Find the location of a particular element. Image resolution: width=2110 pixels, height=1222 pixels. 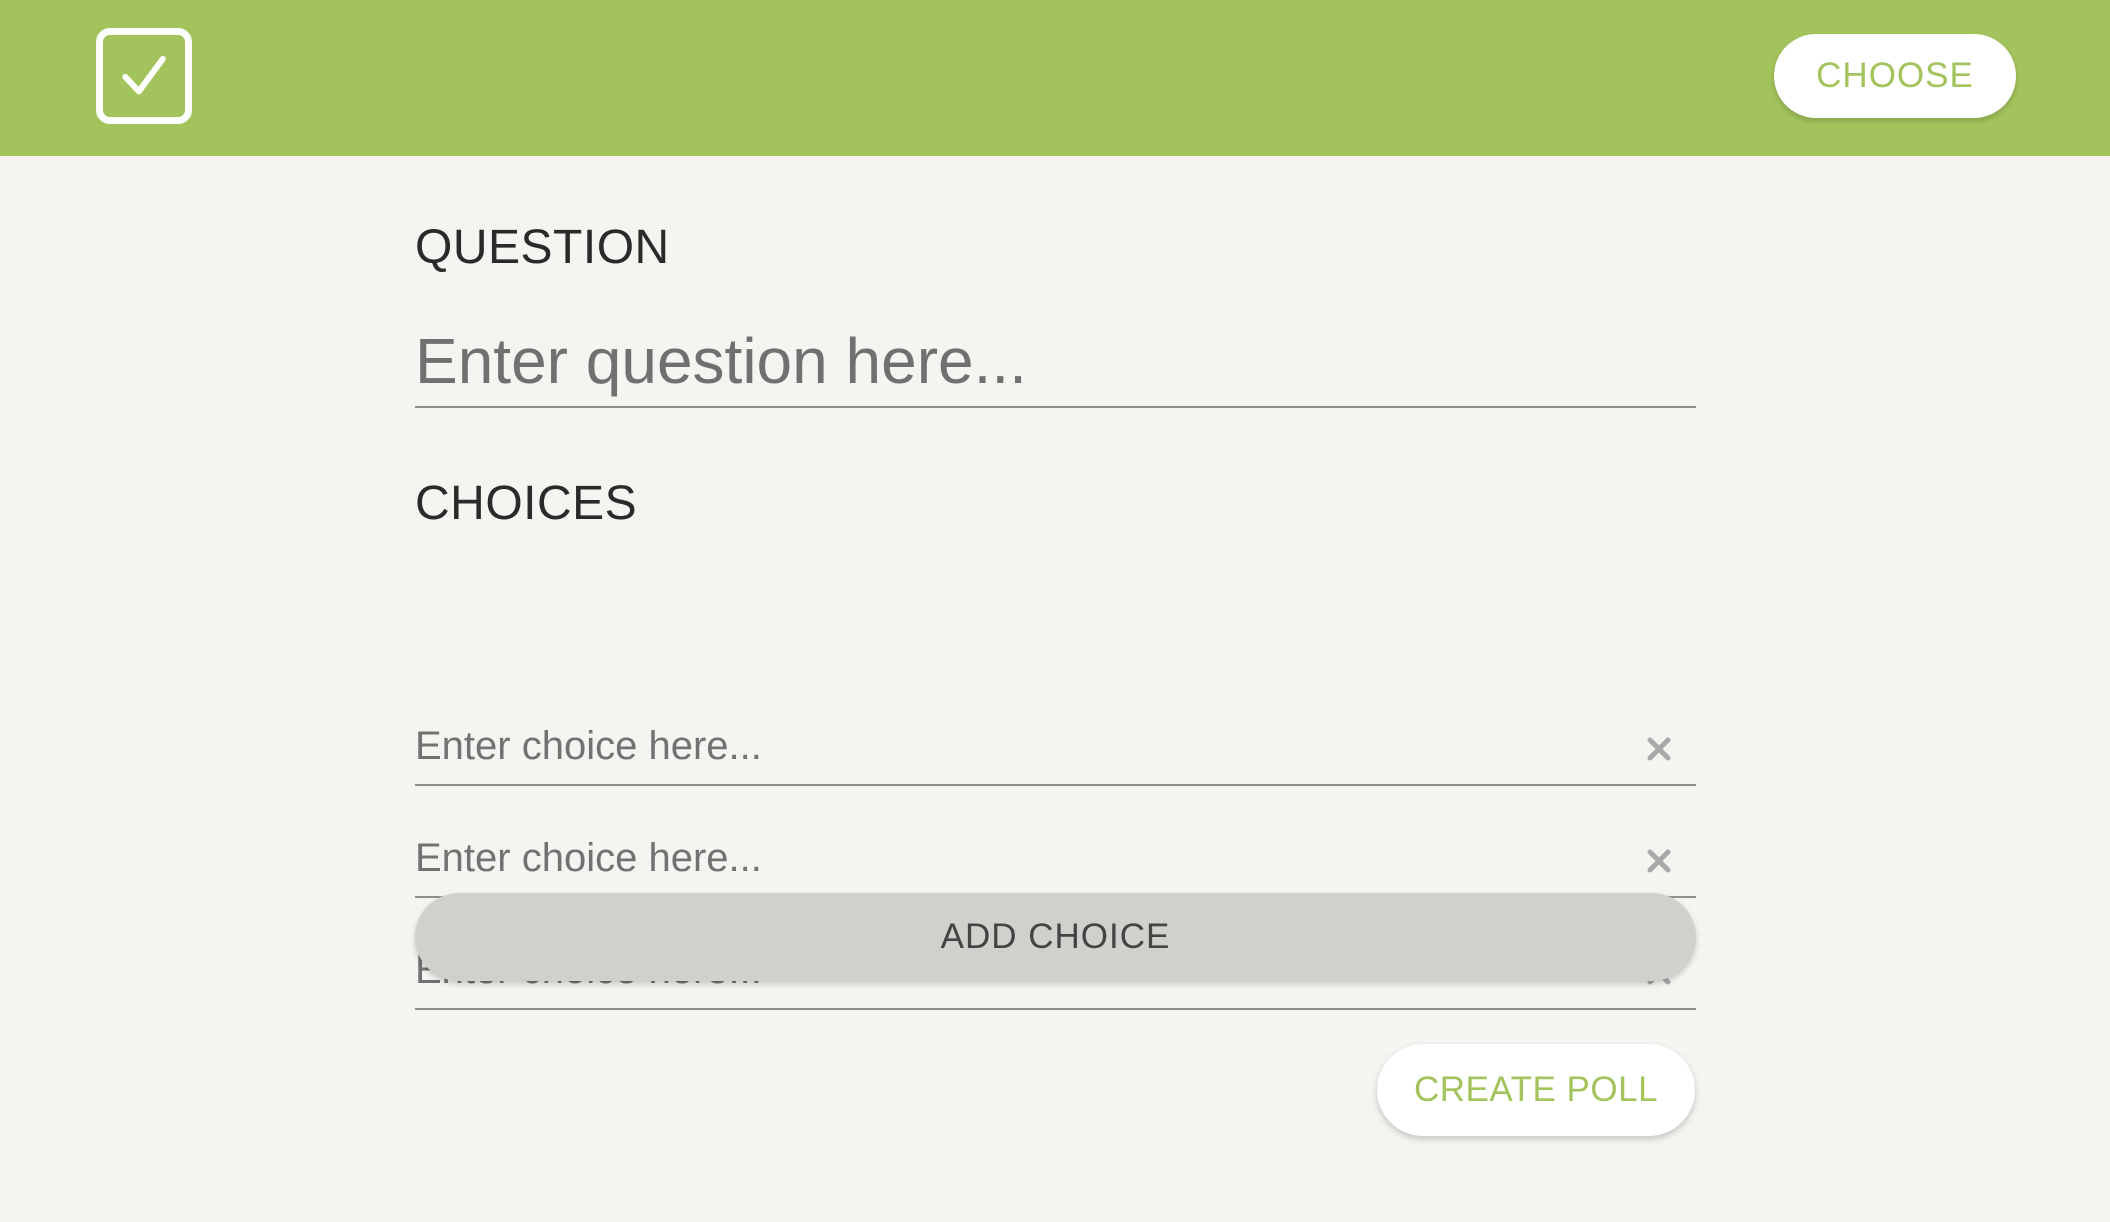

checkbox-checked-icon is located at coordinates (144, 76).